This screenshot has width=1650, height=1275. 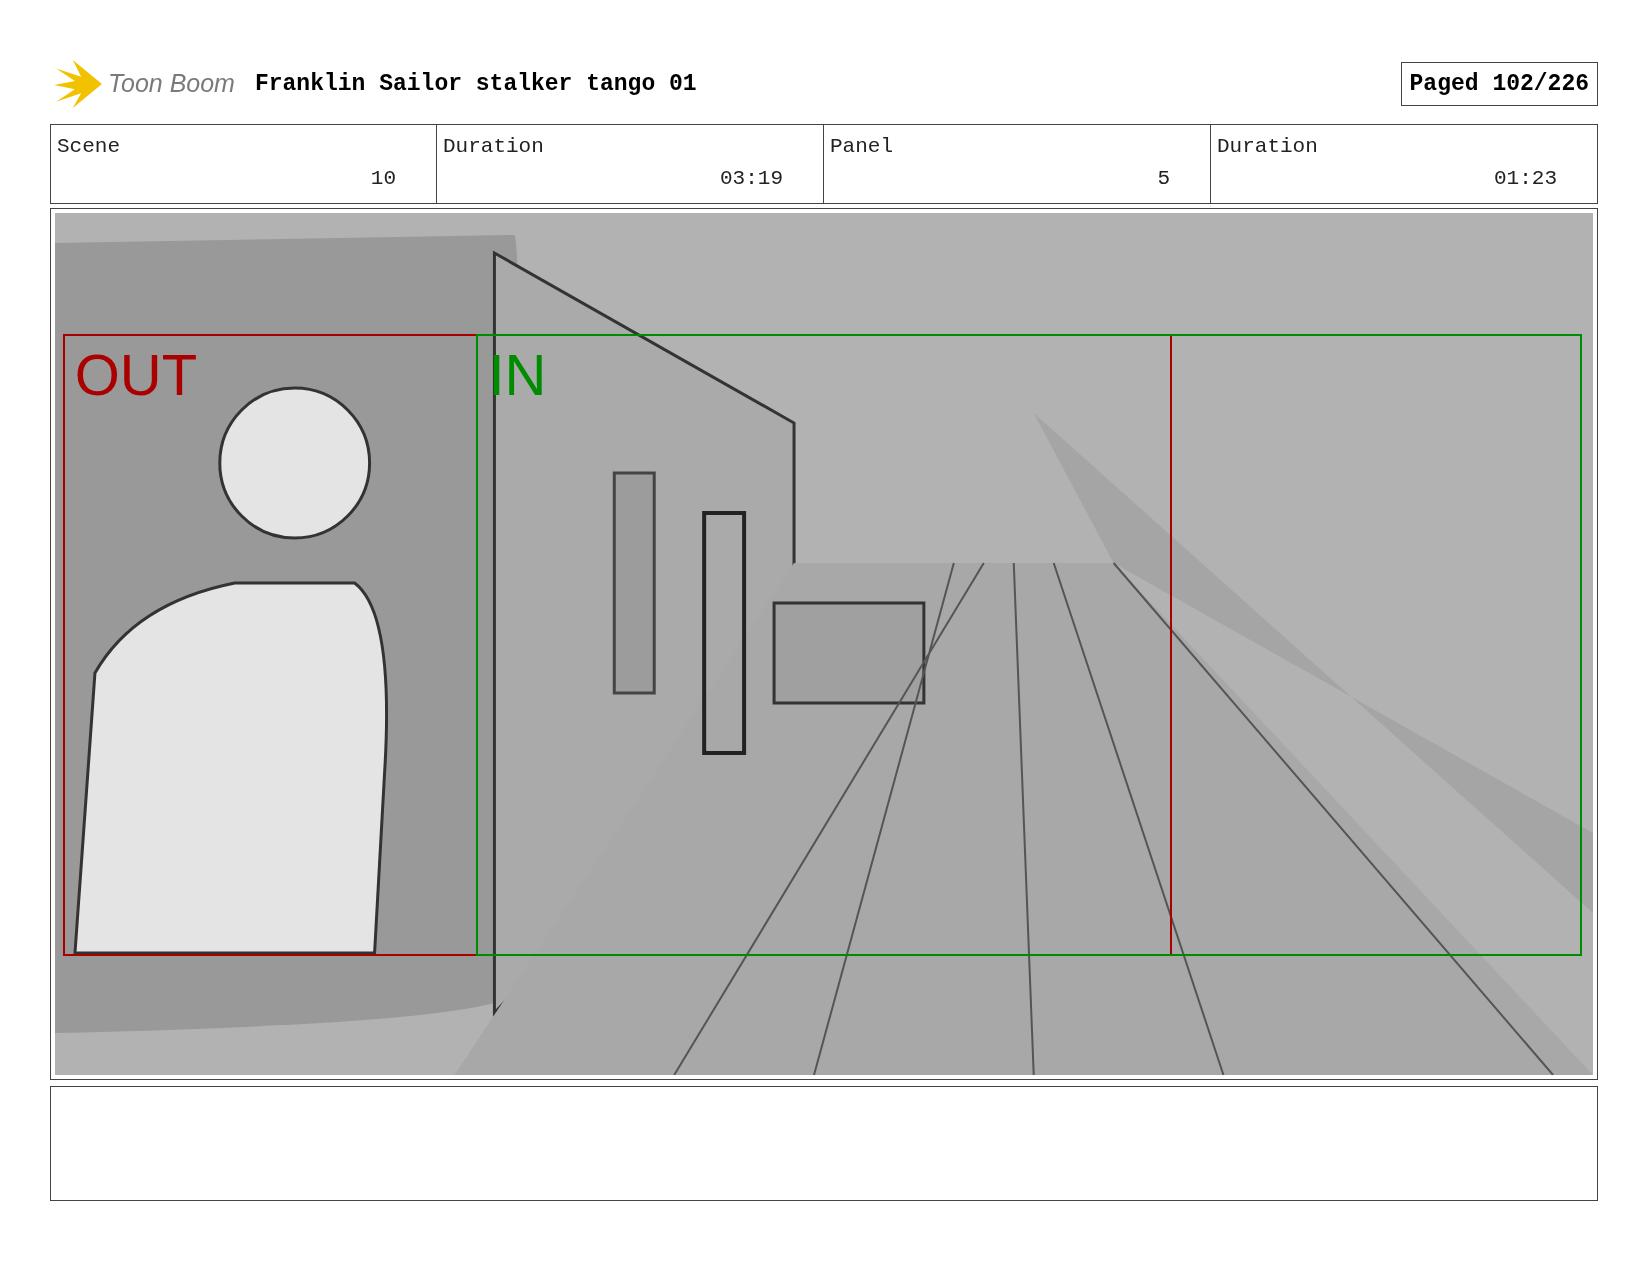 What do you see at coordinates (1499, 84) in the screenshot?
I see `page-counter: Paged 102/226` at bounding box center [1499, 84].